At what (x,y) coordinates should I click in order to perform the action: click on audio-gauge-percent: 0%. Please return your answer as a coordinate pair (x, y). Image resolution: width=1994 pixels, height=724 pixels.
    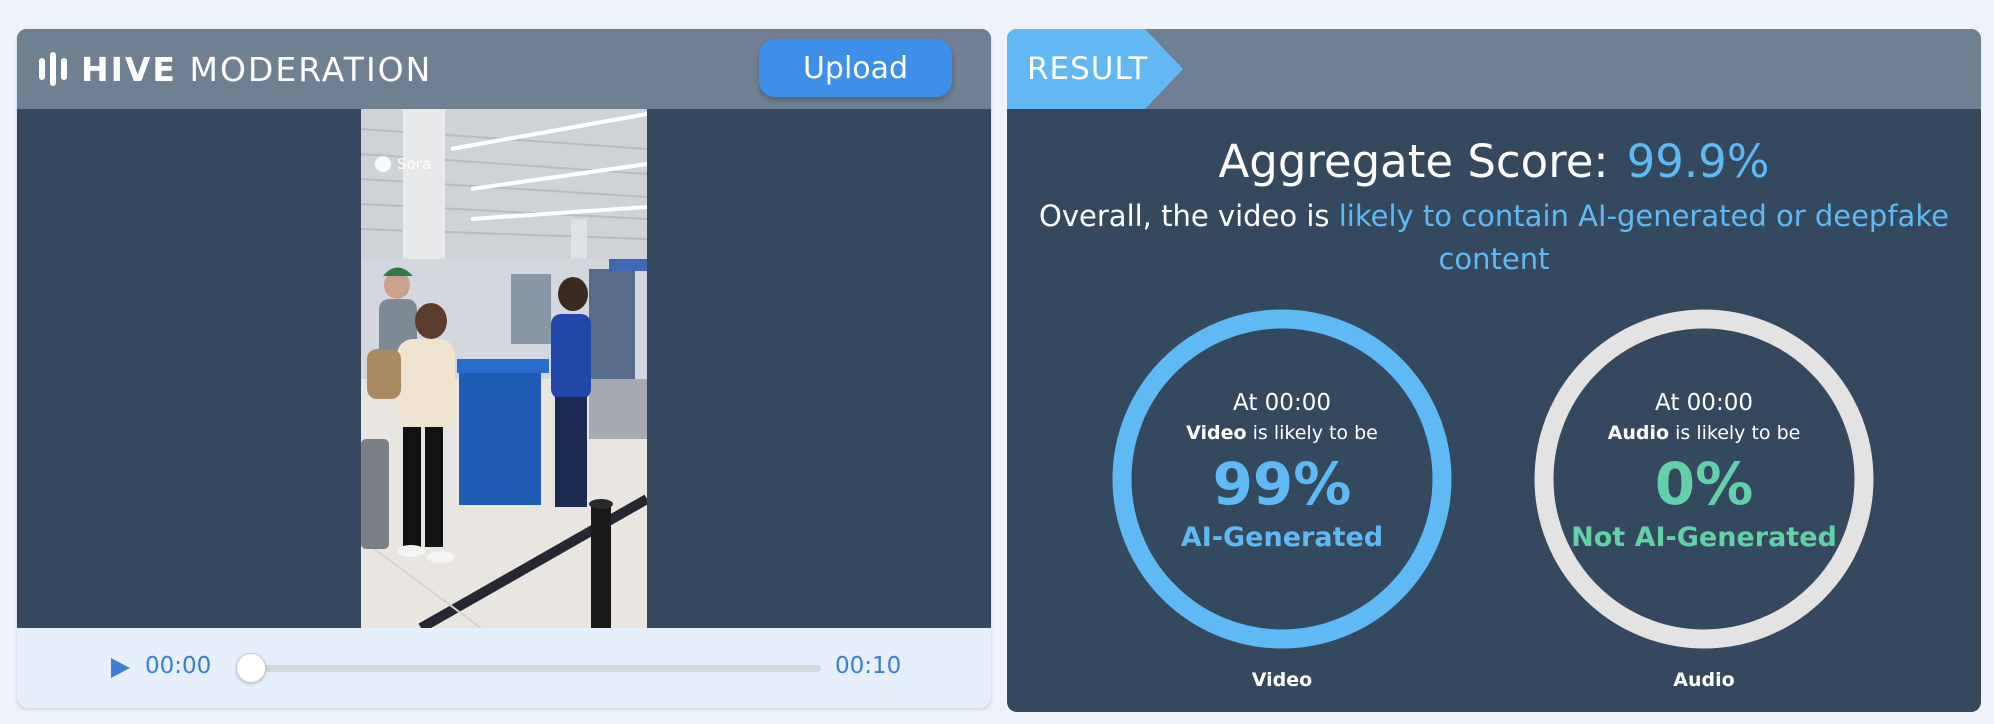
    Looking at the image, I should click on (1704, 483).